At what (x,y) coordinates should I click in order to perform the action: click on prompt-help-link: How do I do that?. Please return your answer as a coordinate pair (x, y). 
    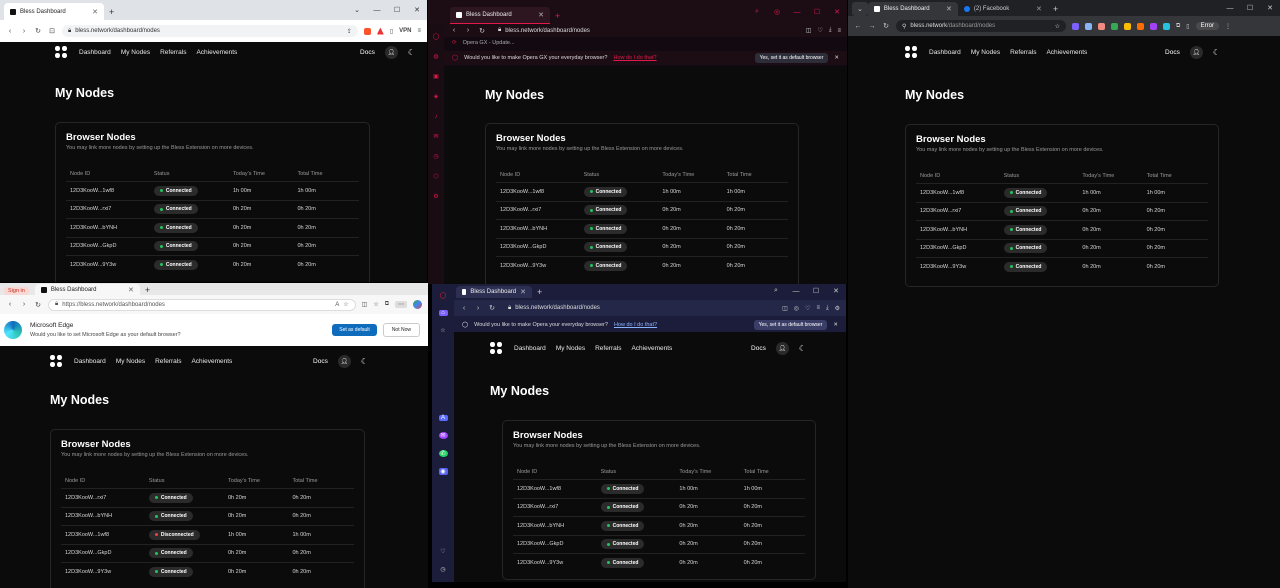
    Looking at the image, I should click on (634, 58).